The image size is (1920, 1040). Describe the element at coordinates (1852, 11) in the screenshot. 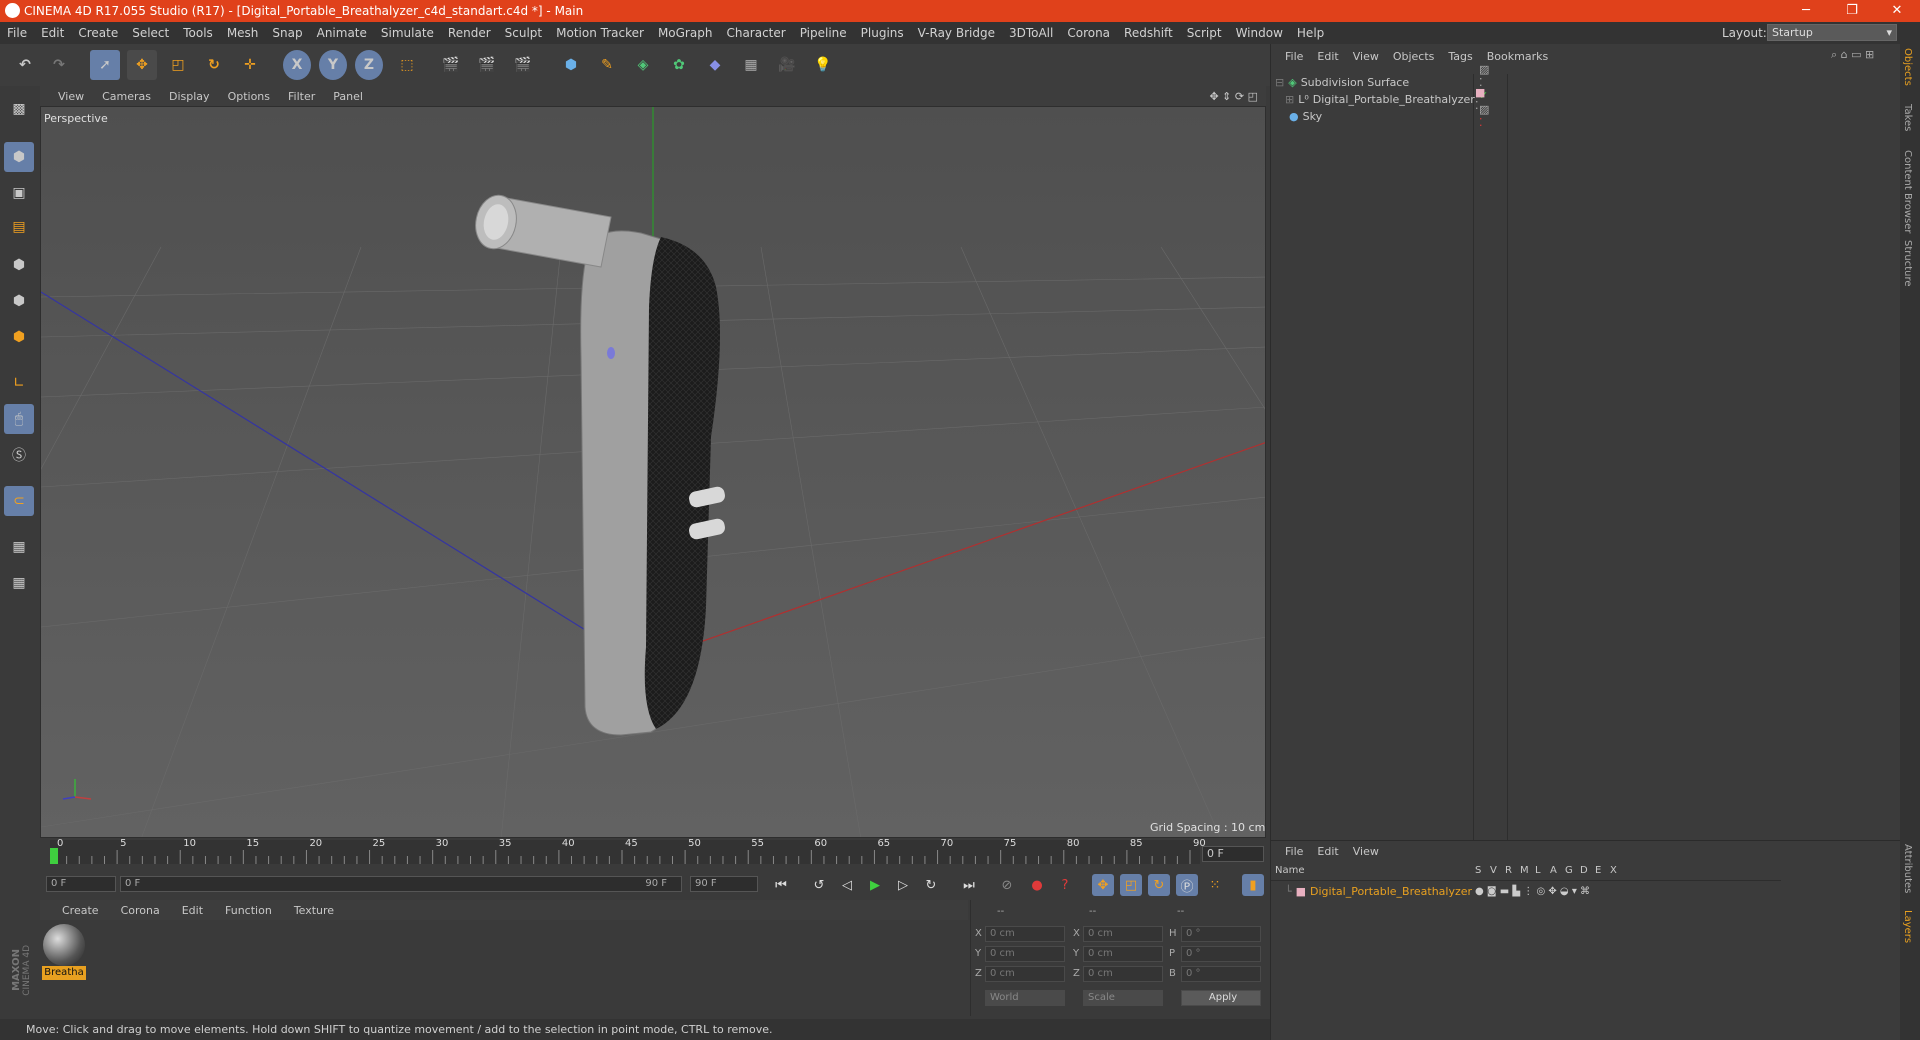

I see `maximize-button: ❐` at that location.